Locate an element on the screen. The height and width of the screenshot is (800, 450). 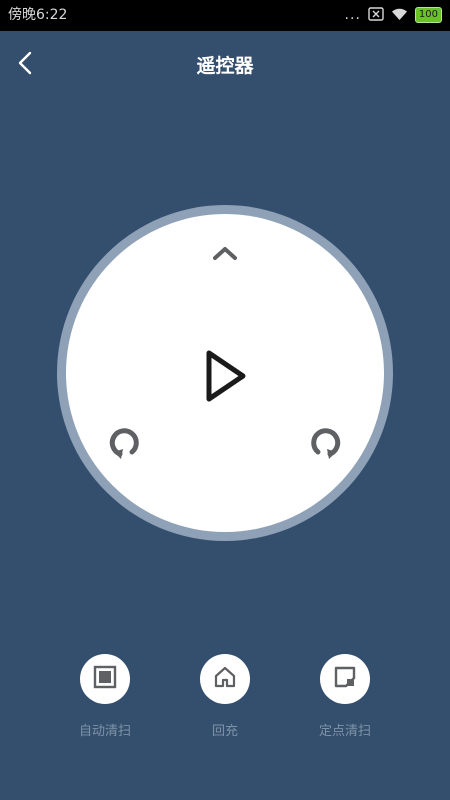
wifi-icon is located at coordinates (399, 15).